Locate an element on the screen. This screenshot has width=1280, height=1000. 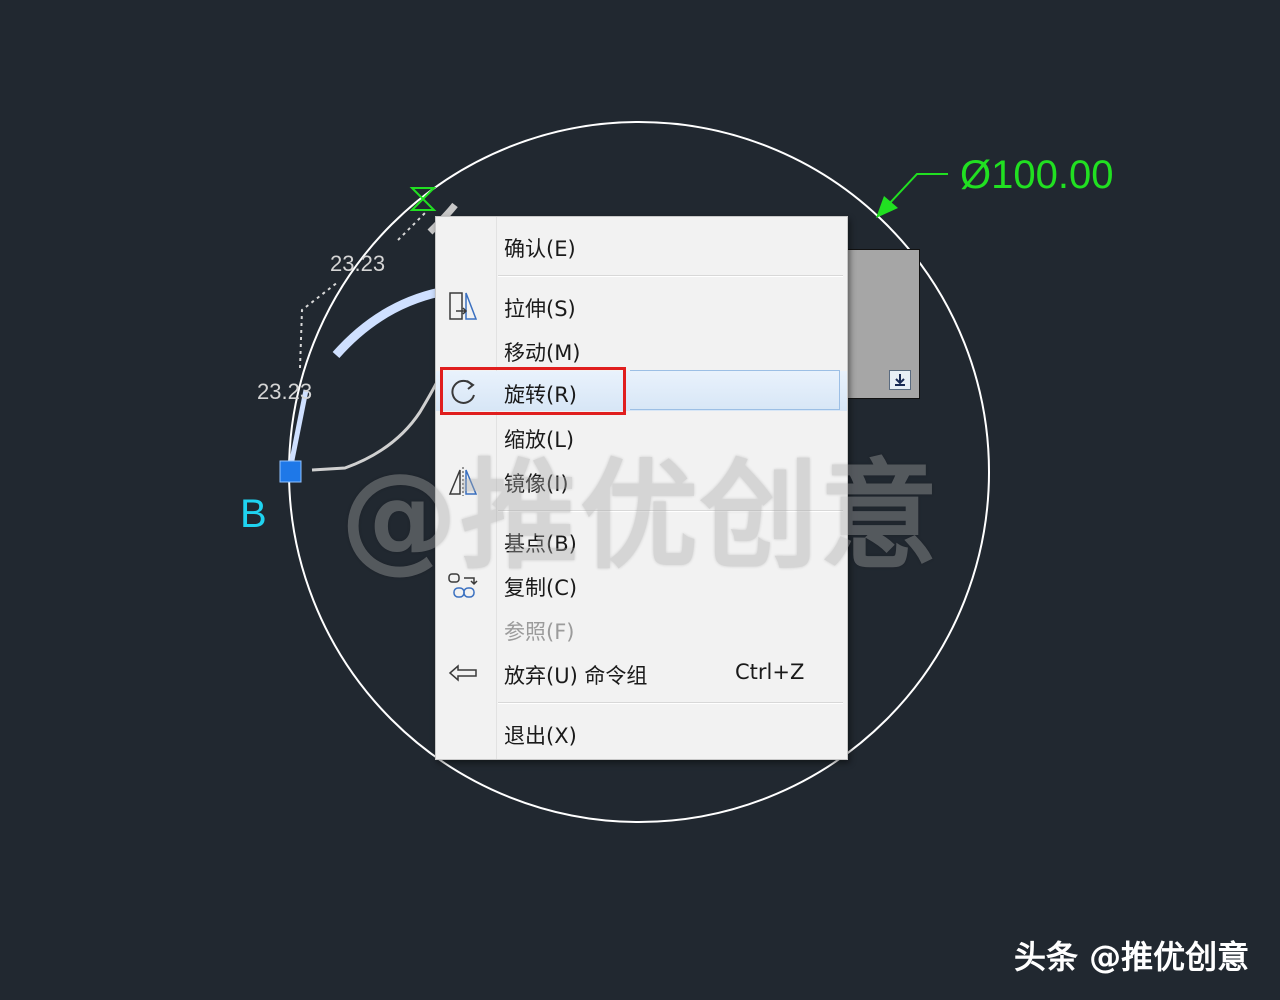
menu-item-label: 拉伸(S) is located at coordinates (540, 309).